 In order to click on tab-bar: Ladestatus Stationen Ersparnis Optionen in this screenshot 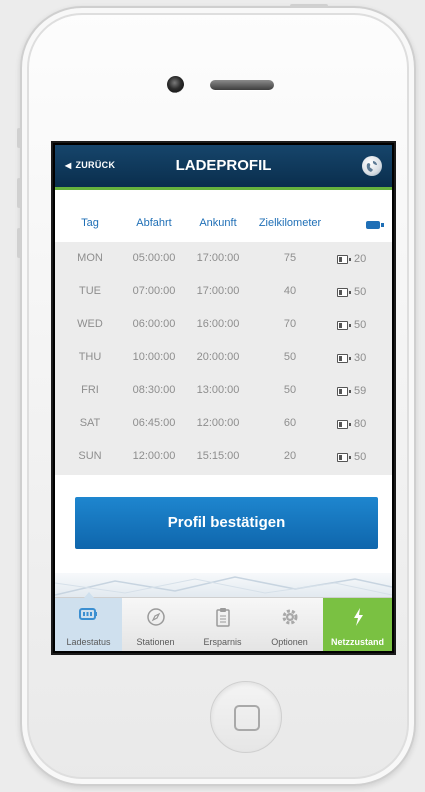, I will do `click(223, 621)`.